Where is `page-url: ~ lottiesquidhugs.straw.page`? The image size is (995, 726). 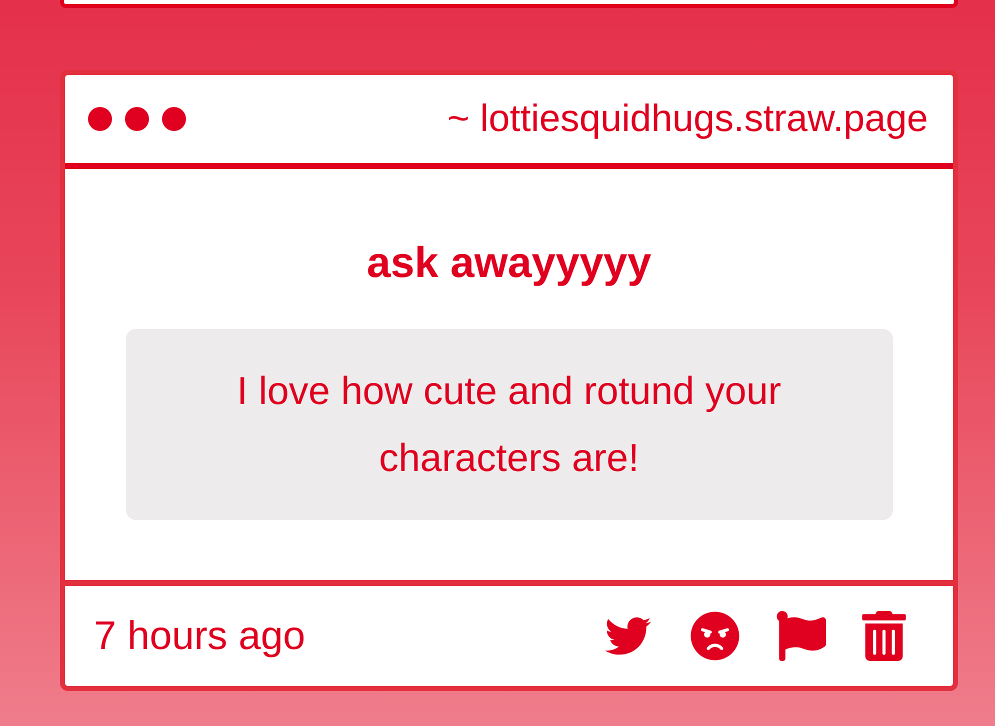 page-url: ~ lottiesquidhugs.straw.page is located at coordinates (687, 119).